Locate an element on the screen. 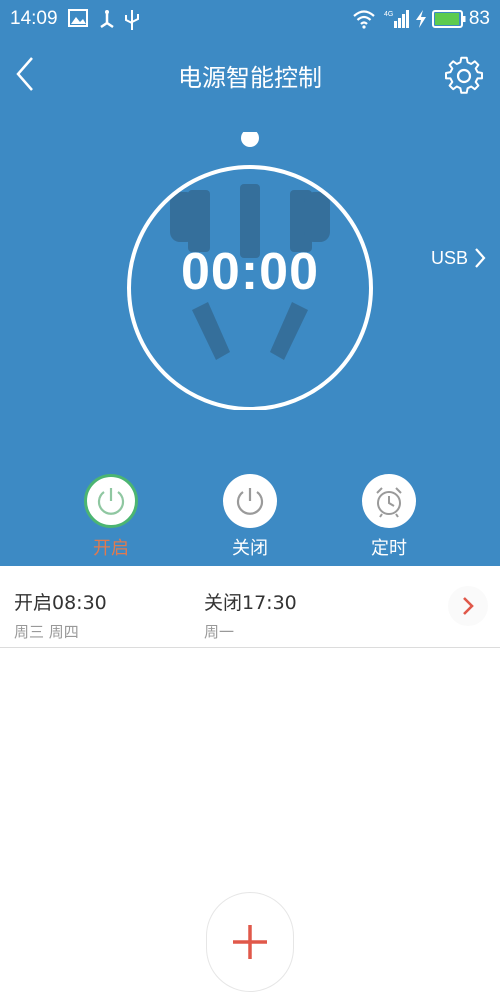 The width and height of the screenshot is (500, 1000). schedule-circle is located at coordinates (389, 501).